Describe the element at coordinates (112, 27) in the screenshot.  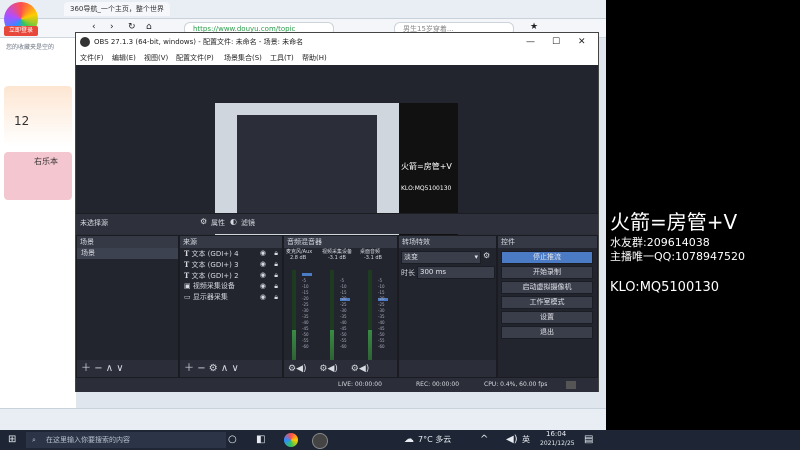
I see `forward-icon: ›` at that location.